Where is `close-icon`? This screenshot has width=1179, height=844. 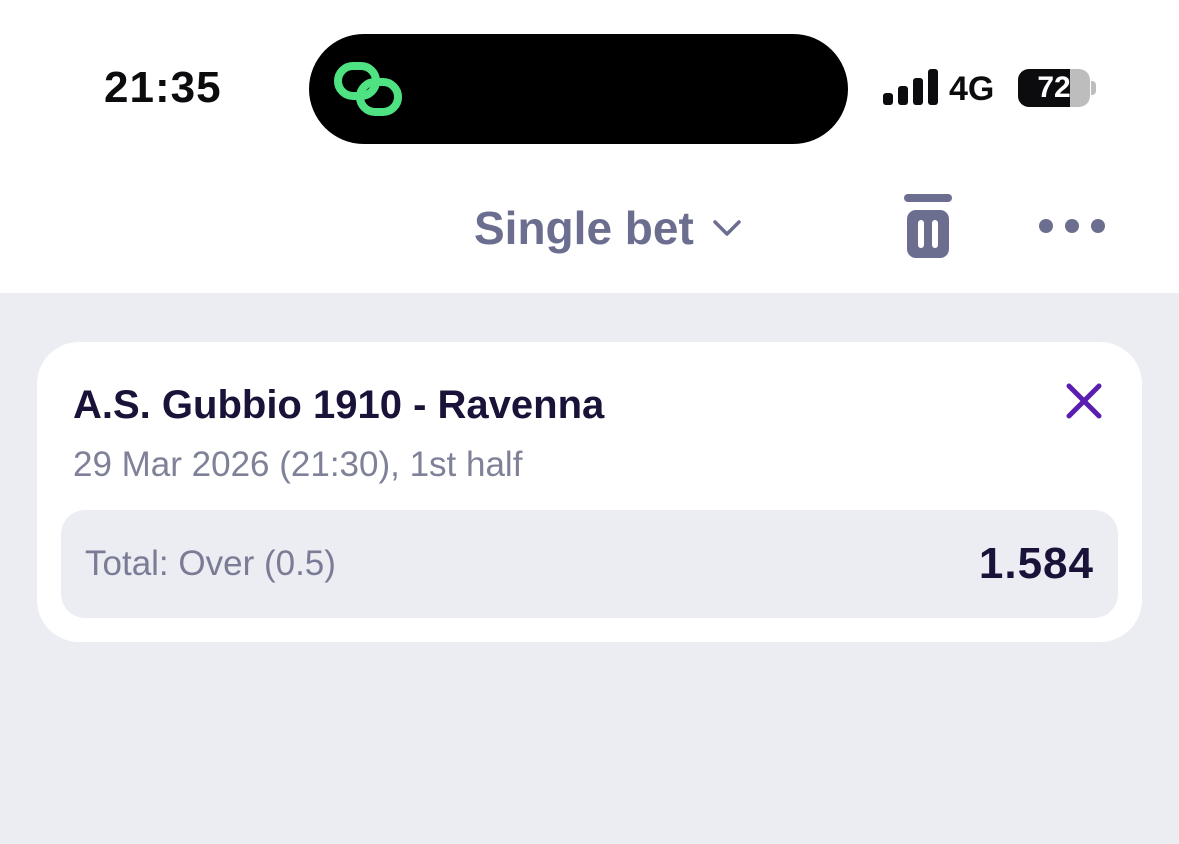
close-icon is located at coordinates (1084, 401).